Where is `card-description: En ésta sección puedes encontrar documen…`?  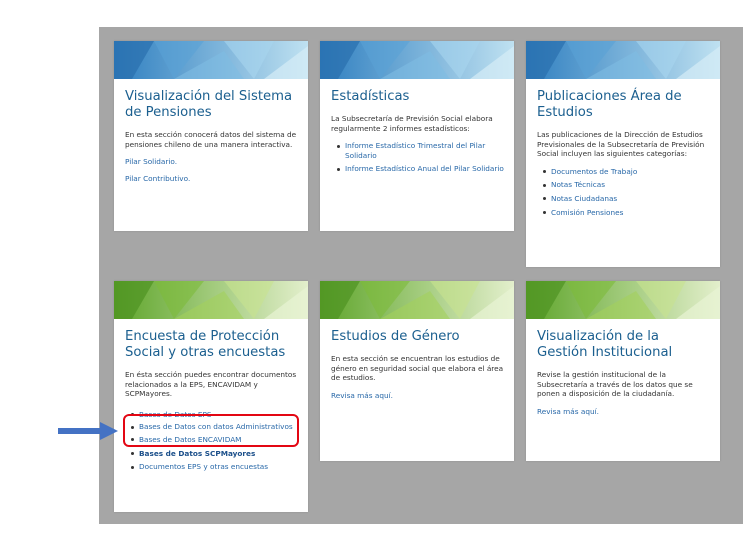 card-description: En ésta sección puedes encontrar documen… is located at coordinates (211, 384).